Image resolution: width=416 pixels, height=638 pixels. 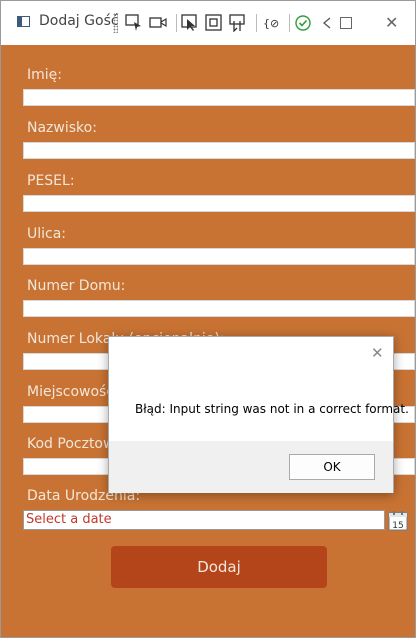 What do you see at coordinates (76, 286) in the screenshot?
I see `house-number-label: Numer Domu:` at bounding box center [76, 286].